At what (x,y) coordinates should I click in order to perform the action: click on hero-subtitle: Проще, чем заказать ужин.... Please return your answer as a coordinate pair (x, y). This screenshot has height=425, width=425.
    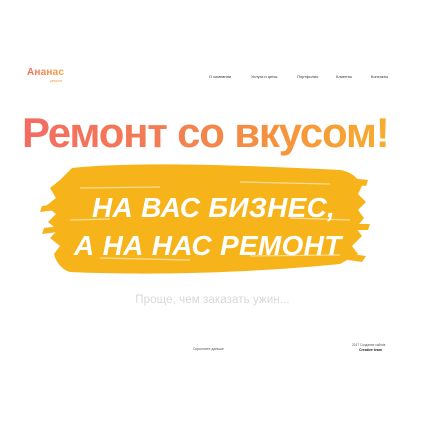
    Looking at the image, I should click on (212, 300).